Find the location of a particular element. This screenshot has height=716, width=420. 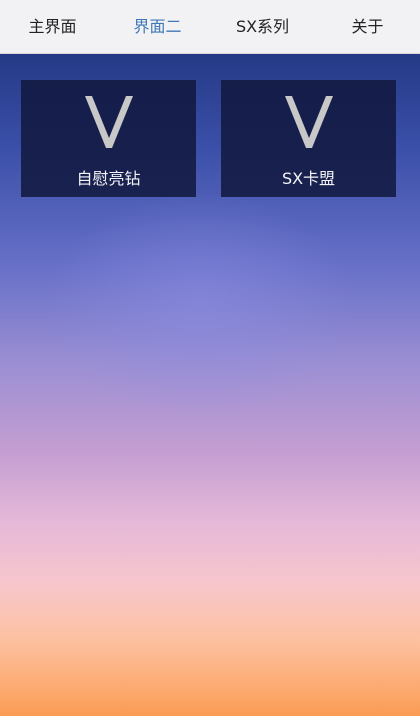

tile-label-2: SX卡盟 is located at coordinates (308, 178).